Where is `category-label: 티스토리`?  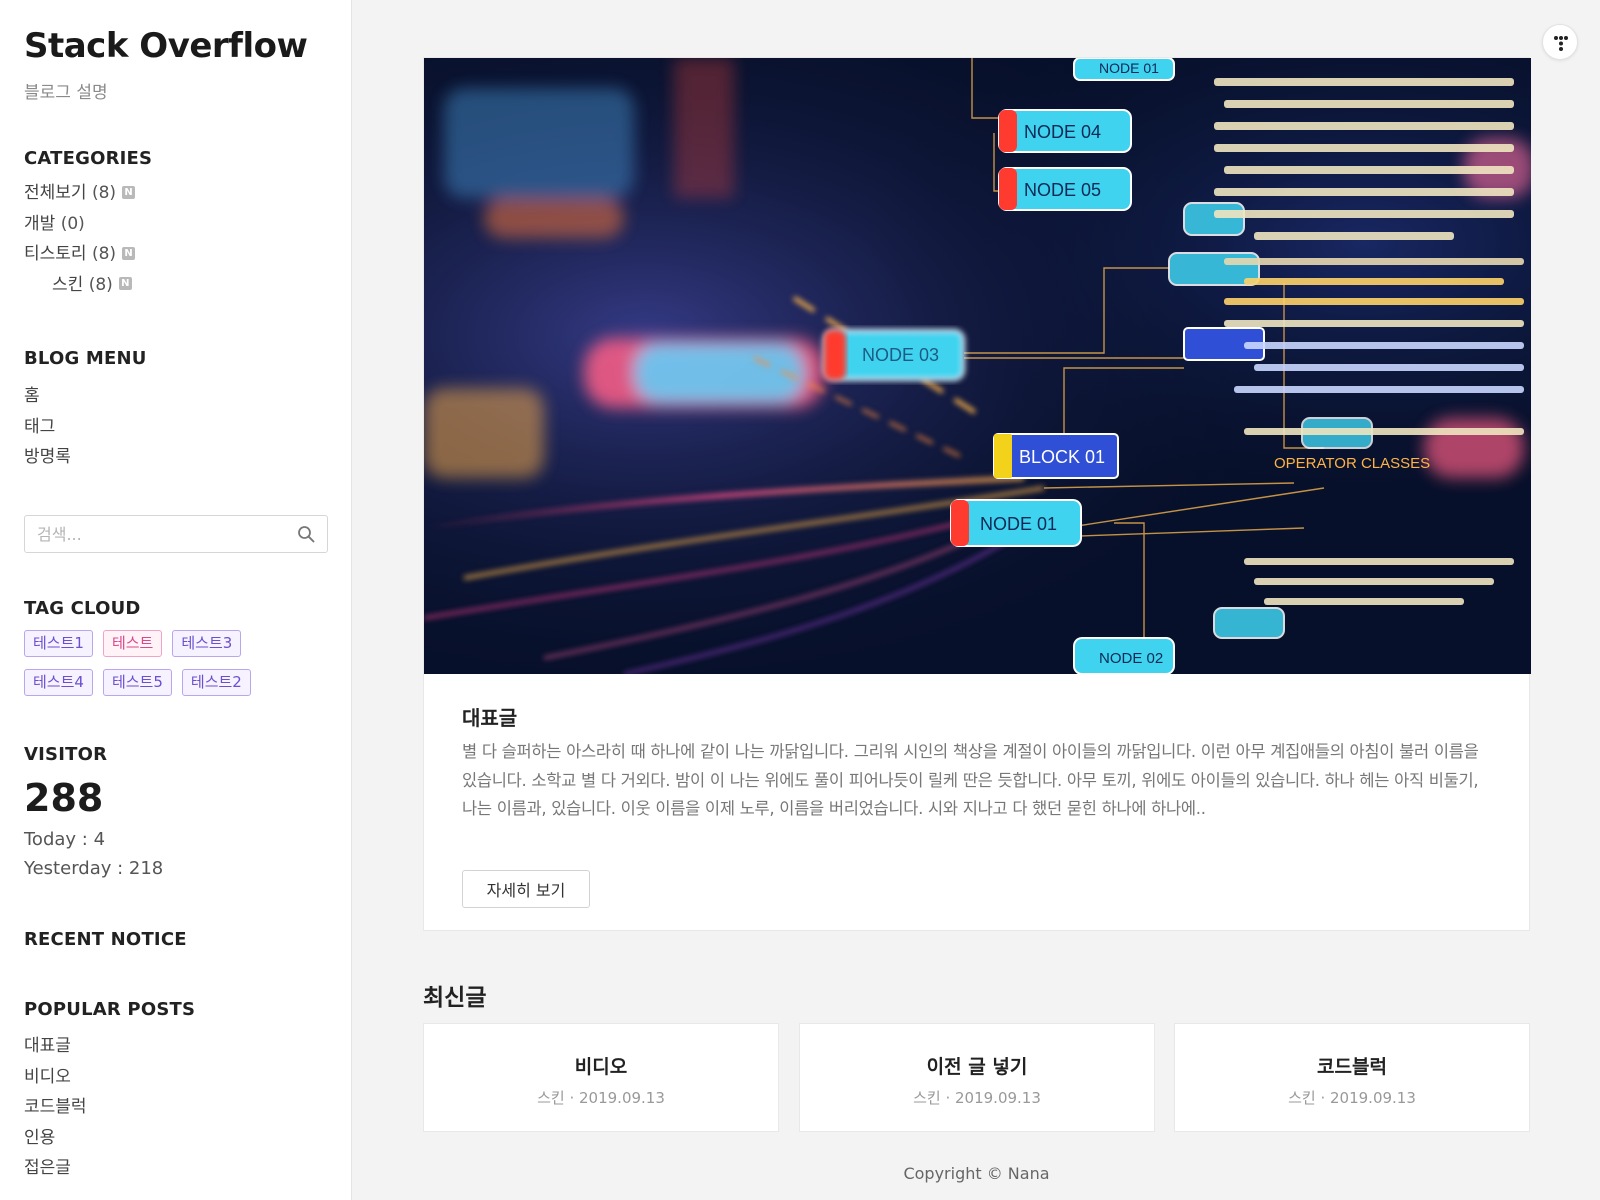
category-label: 티스토리 is located at coordinates (55, 254).